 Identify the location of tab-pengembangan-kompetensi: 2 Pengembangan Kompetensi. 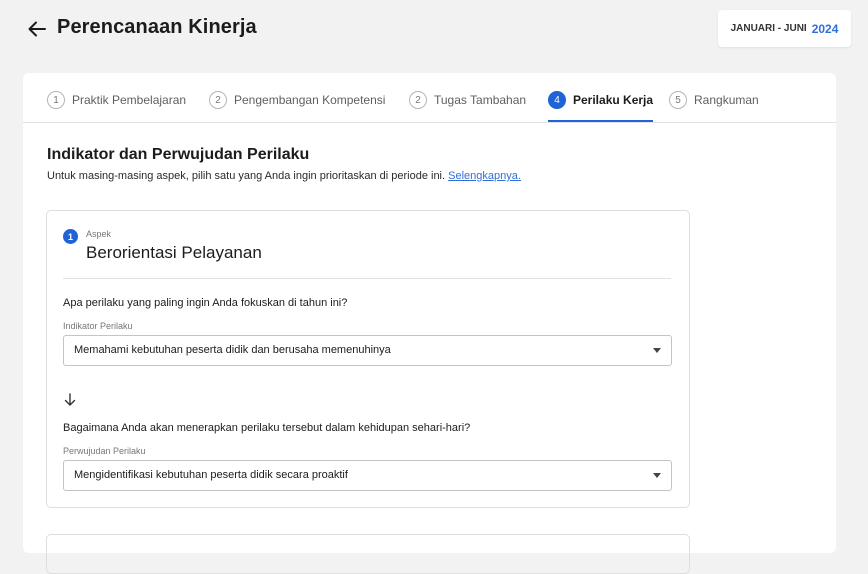
(297, 106).